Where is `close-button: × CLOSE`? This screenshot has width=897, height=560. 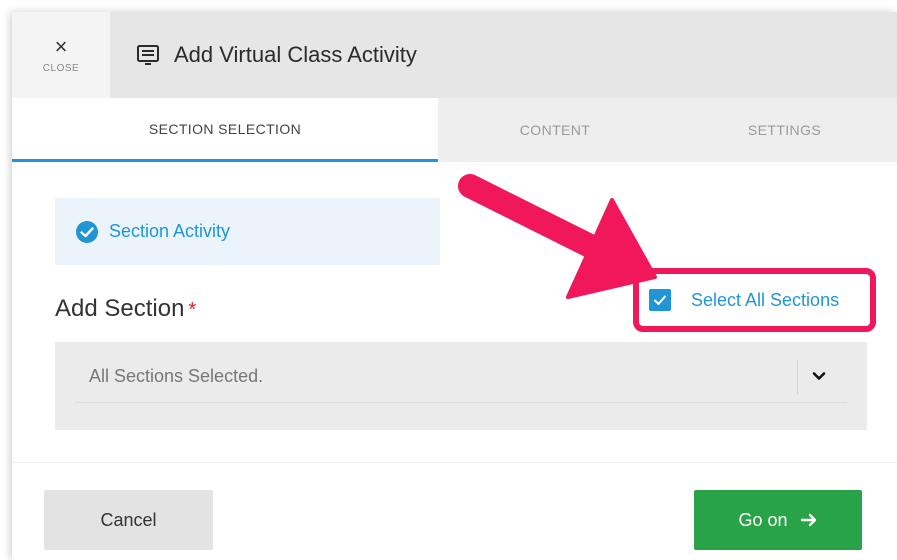 close-button: × CLOSE is located at coordinates (61, 55).